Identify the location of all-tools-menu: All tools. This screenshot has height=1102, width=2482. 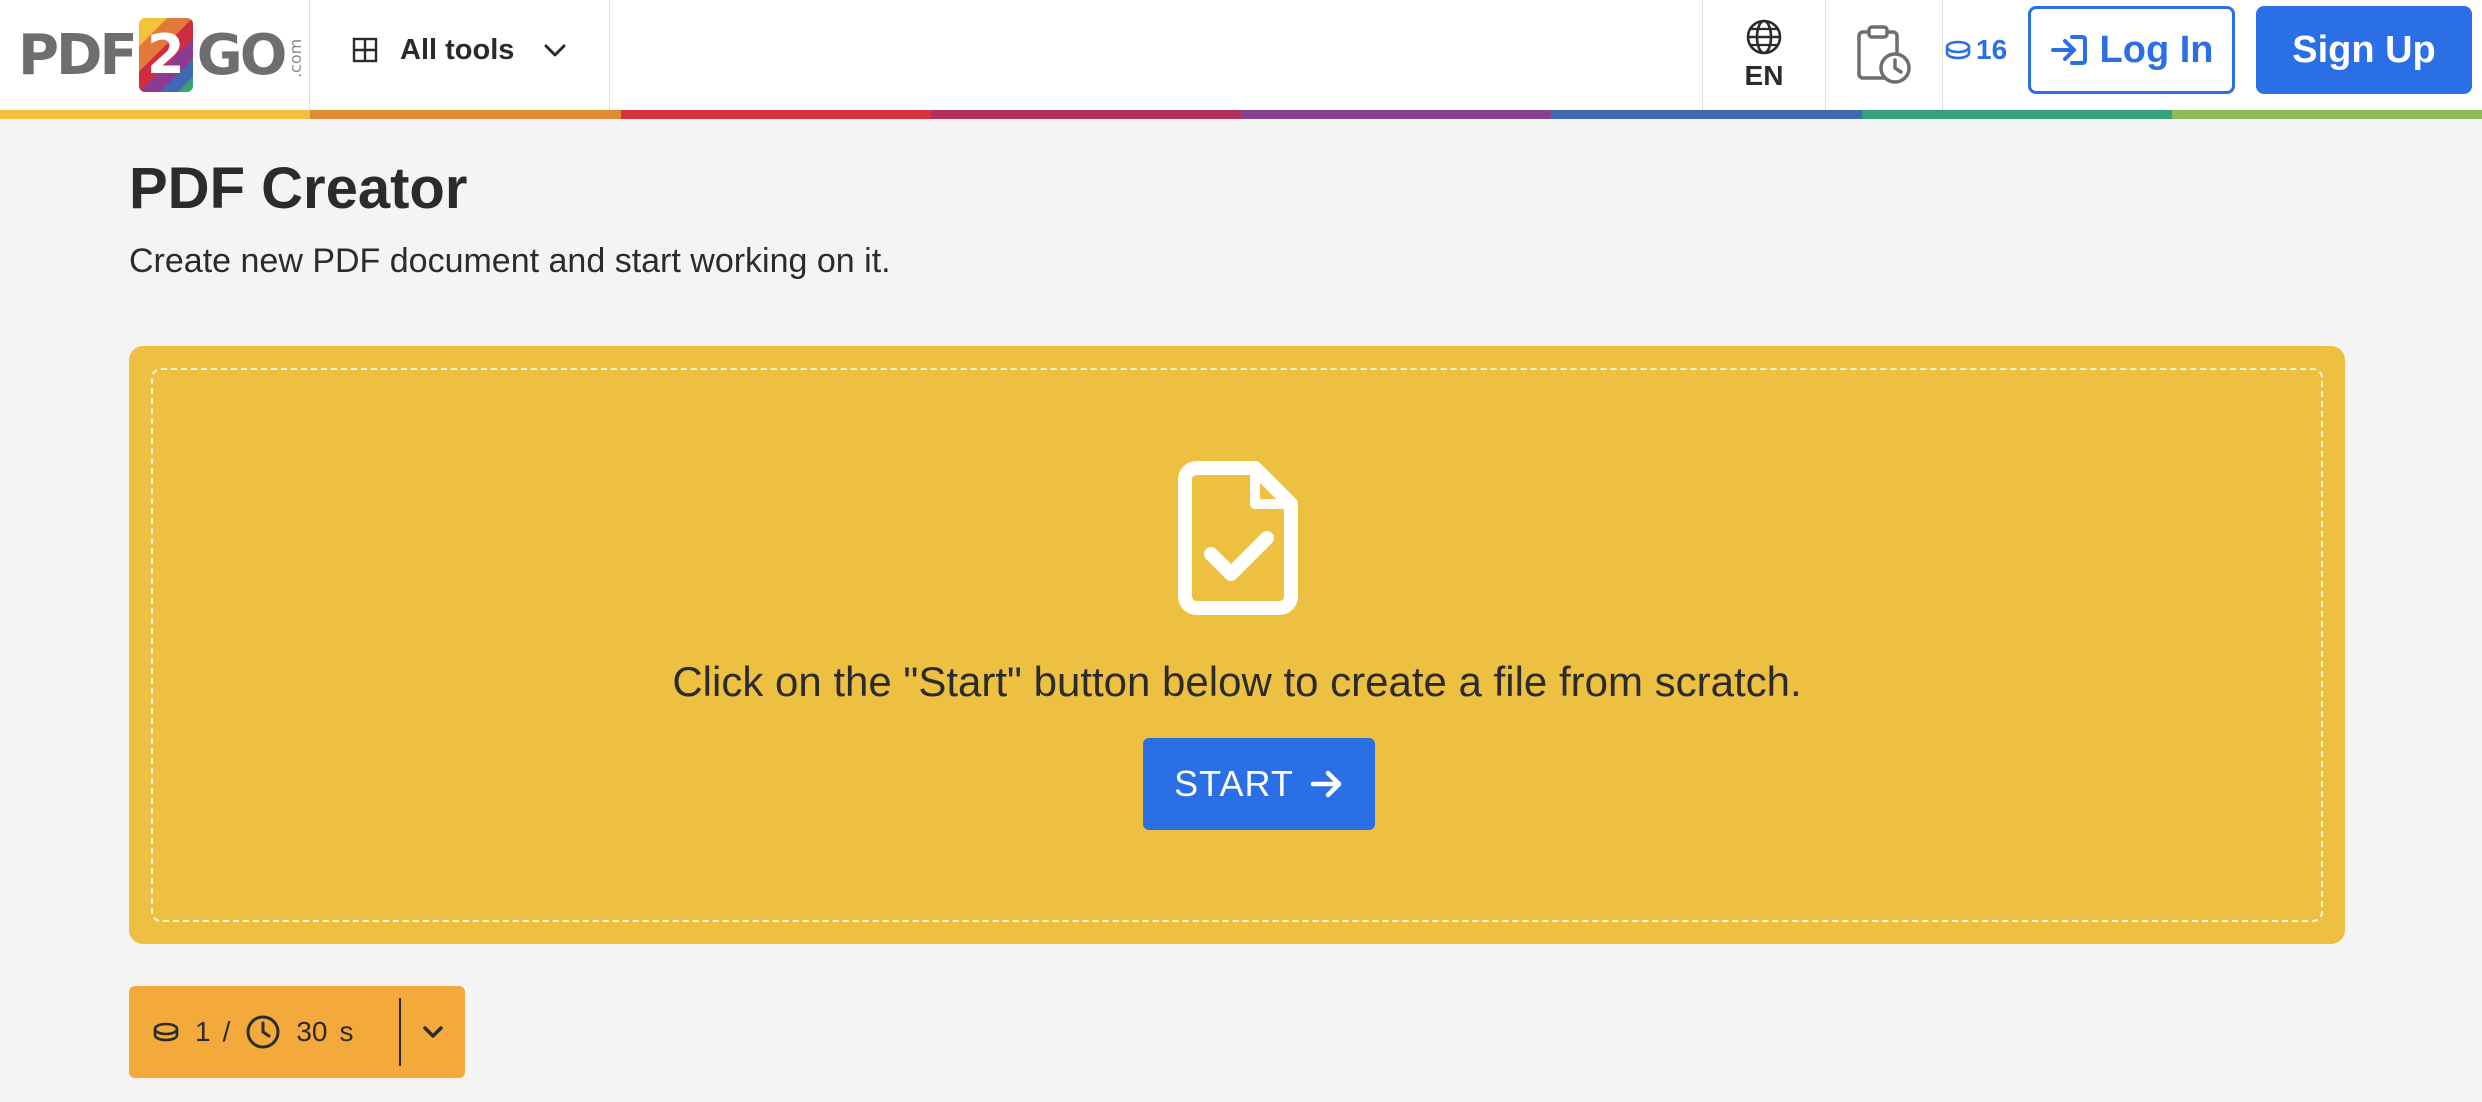
(460, 50).